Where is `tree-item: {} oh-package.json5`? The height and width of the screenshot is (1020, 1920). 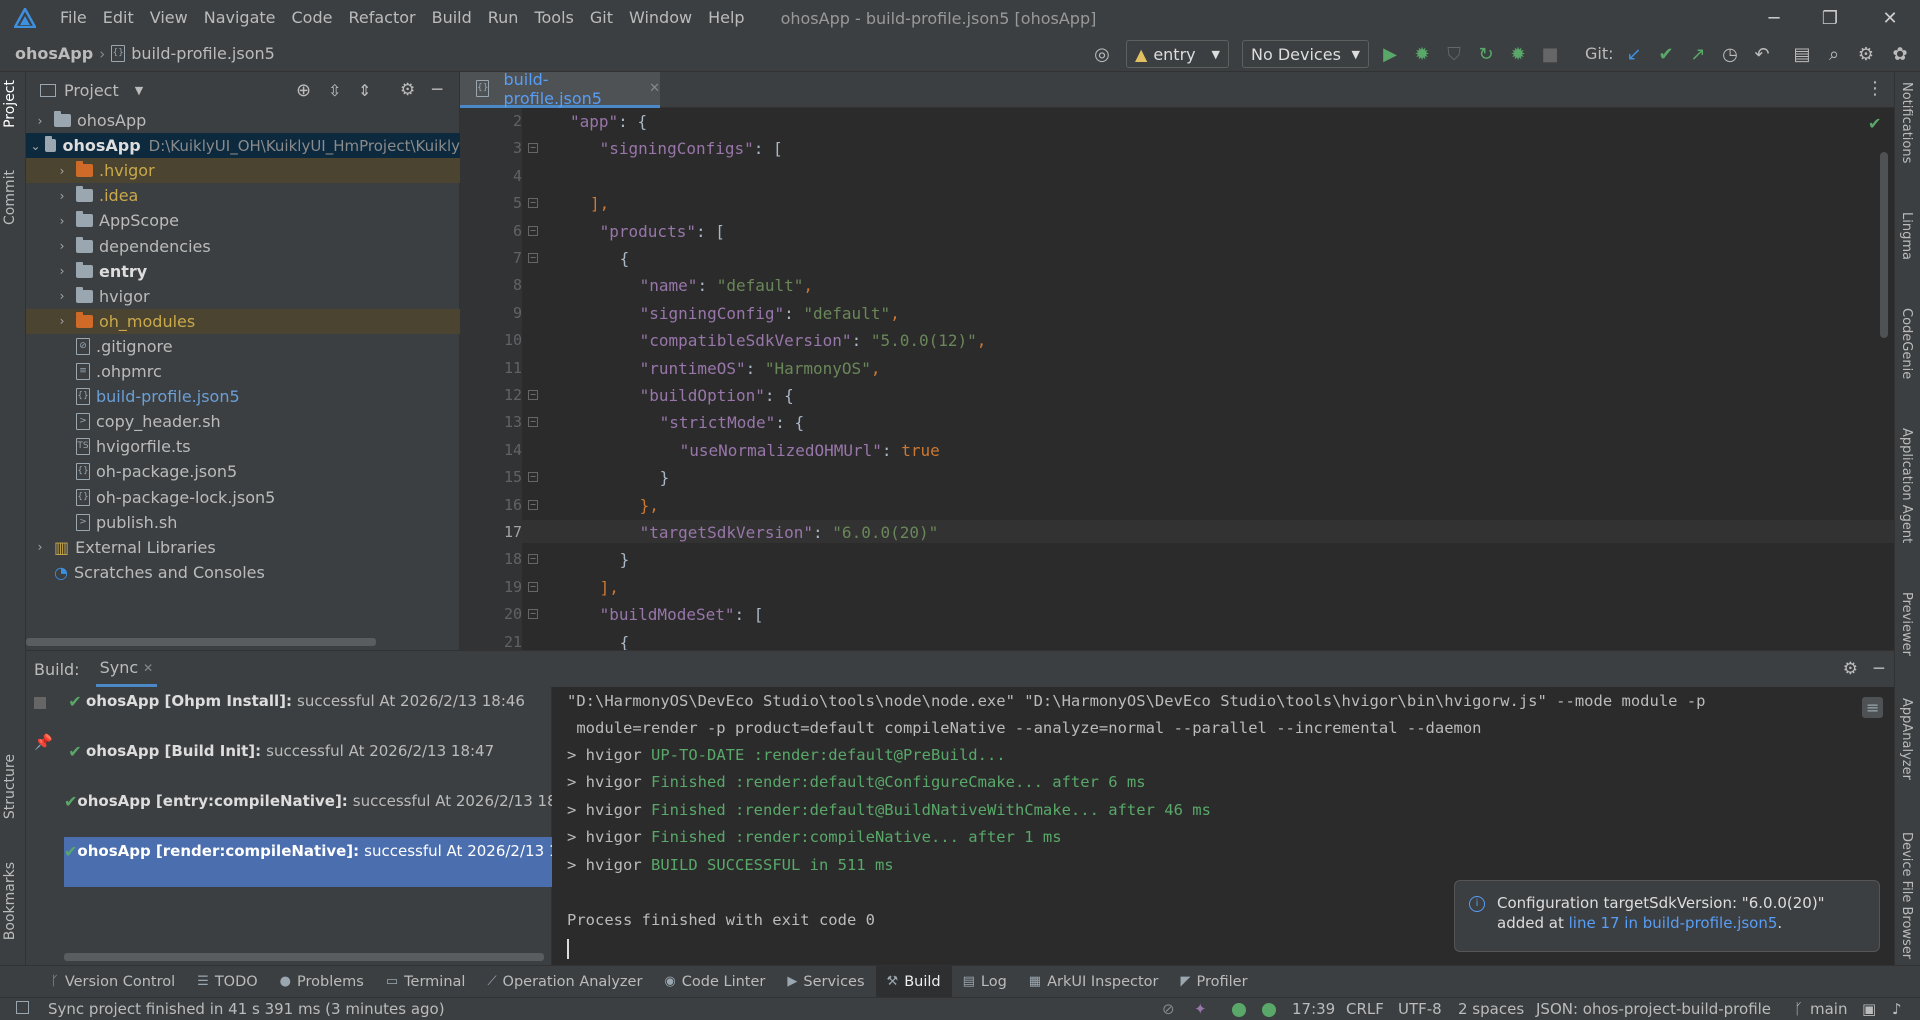 tree-item: {} oh-package.json5 is located at coordinates (243, 471).